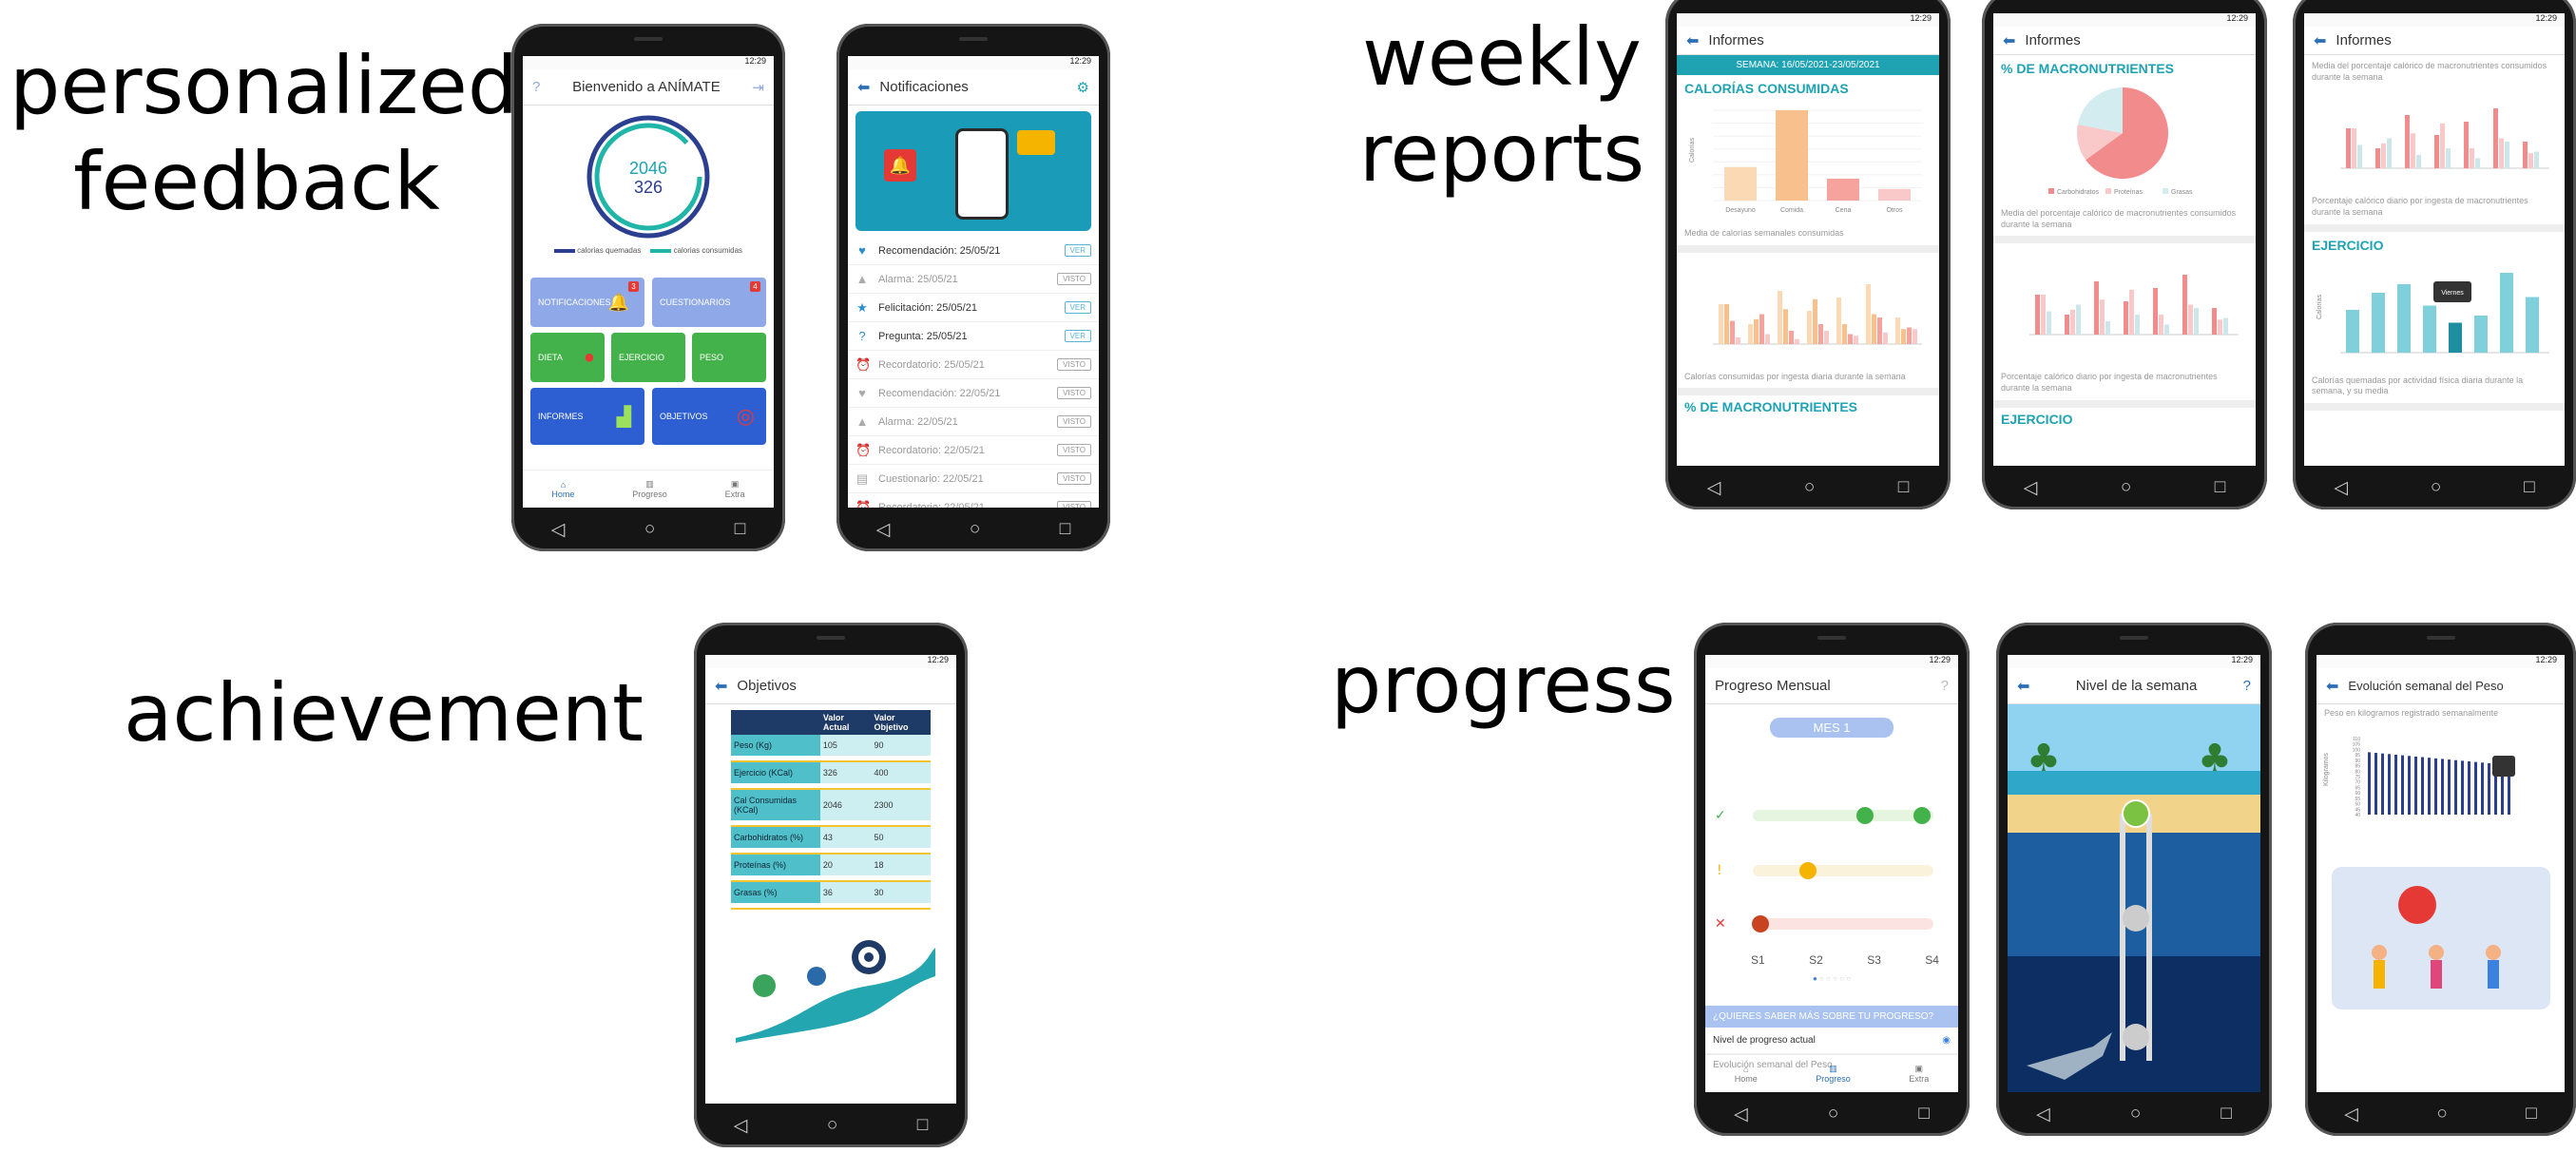 This screenshot has width=2576, height=1153. I want to click on table-cell: 20, so click(846, 864).